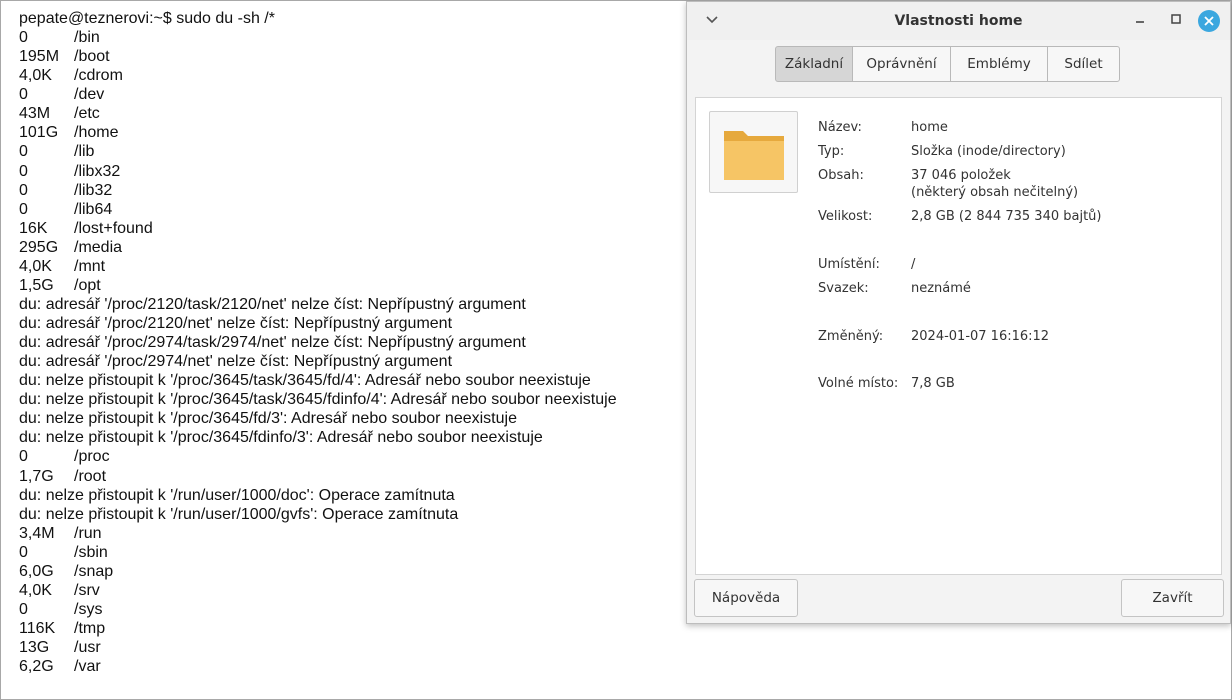 The width and height of the screenshot is (1232, 700). I want to click on terminal-du-line: 4,0K/srv, so click(318, 590).